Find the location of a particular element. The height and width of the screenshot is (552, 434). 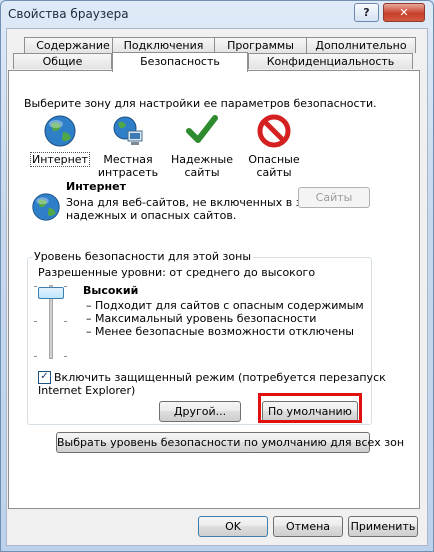

security-level-name: Высокий is located at coordinates (111, 290).